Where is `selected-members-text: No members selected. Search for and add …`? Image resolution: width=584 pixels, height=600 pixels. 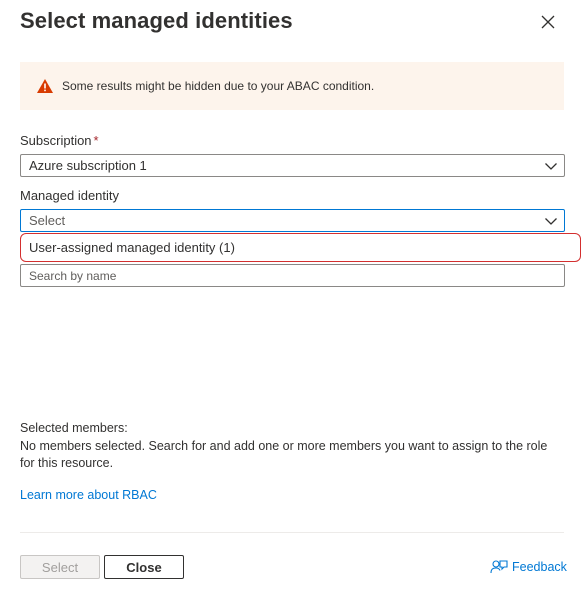
selected-members-text: No members selected. Search for and add … is located at coordinates (284, 454).